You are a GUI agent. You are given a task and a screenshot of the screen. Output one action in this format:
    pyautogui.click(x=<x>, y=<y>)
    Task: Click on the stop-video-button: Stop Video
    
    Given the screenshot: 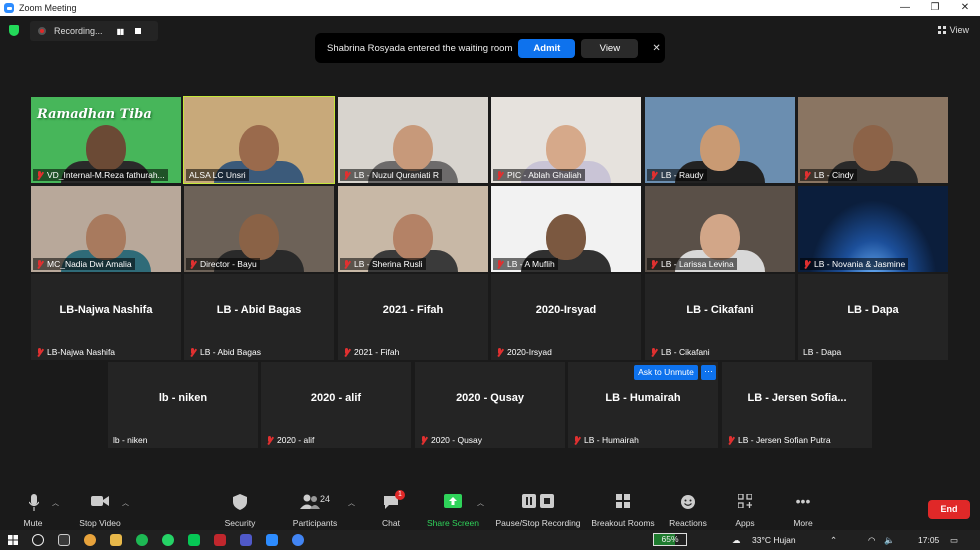 What is the action you would take?
    pyautogui.click(x=100, y=509)
    